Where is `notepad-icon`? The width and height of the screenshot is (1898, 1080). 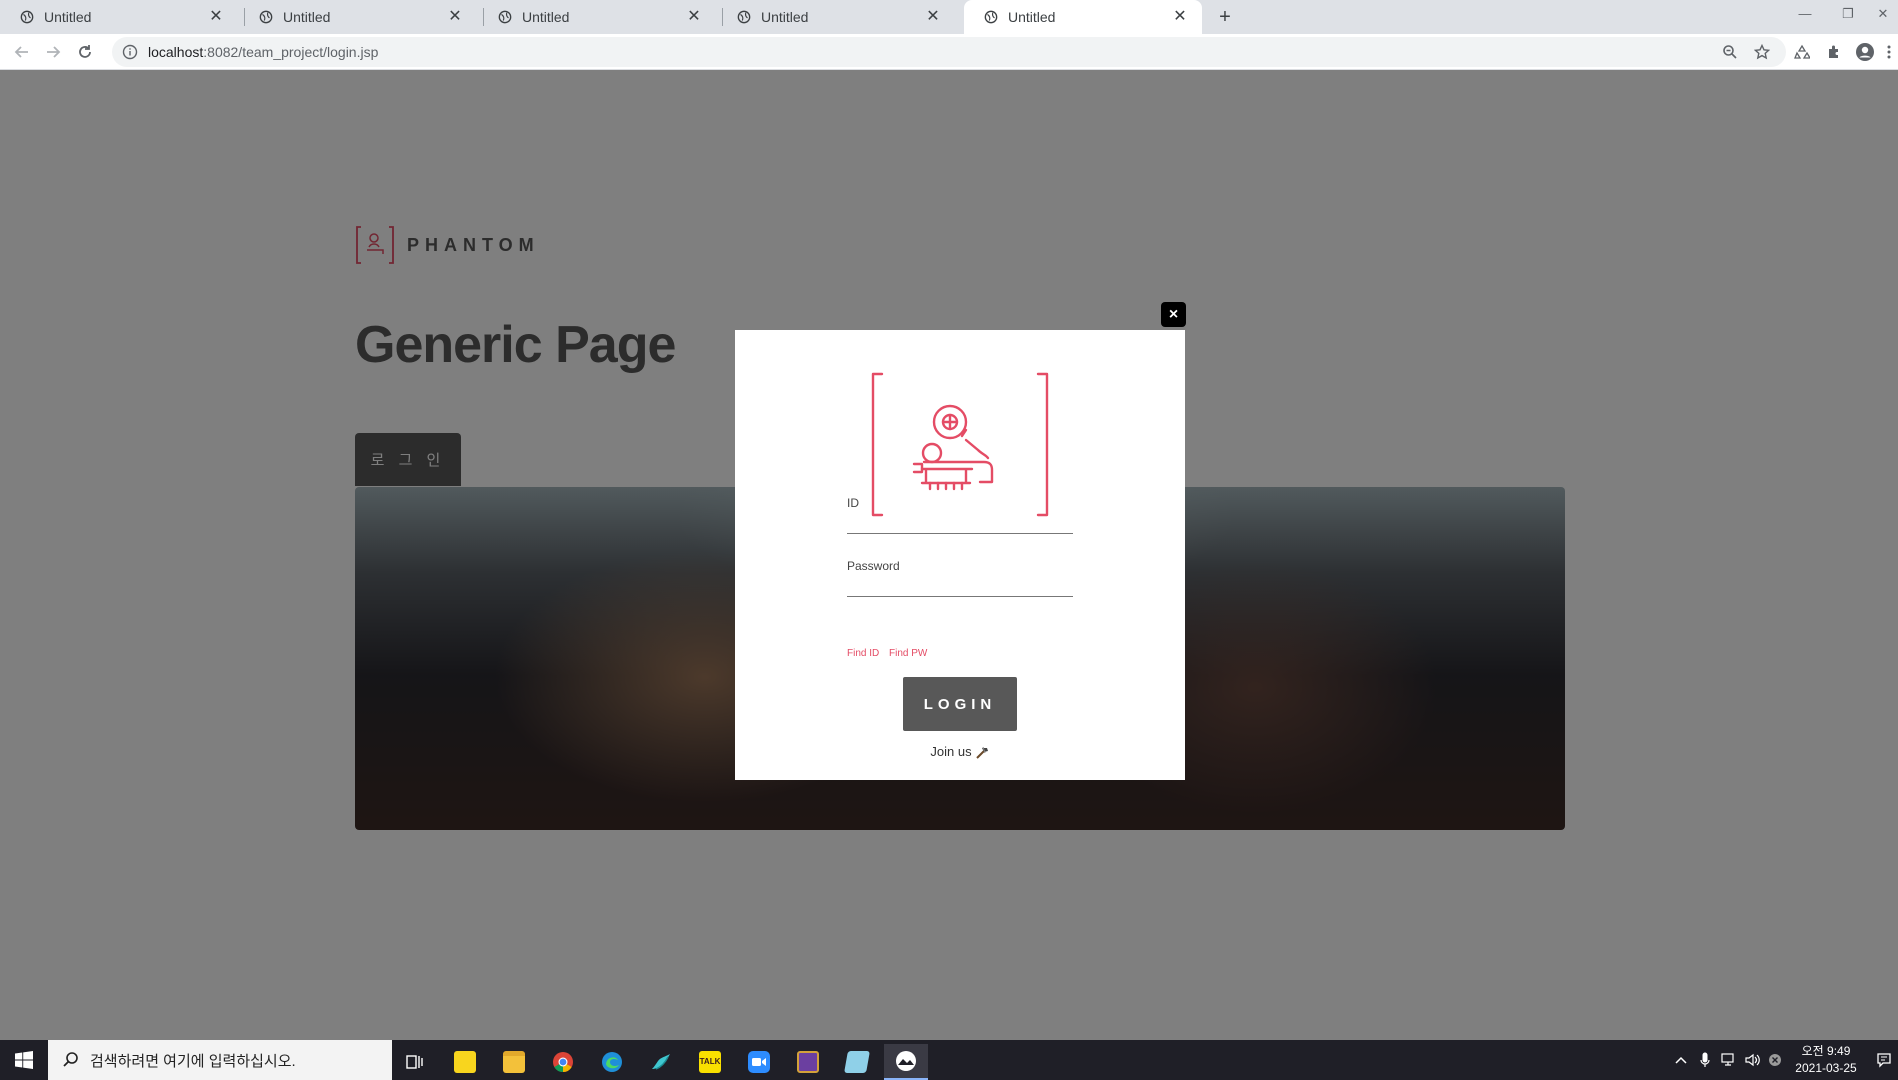 notepad-icon is located at coordinates (857, 1062).